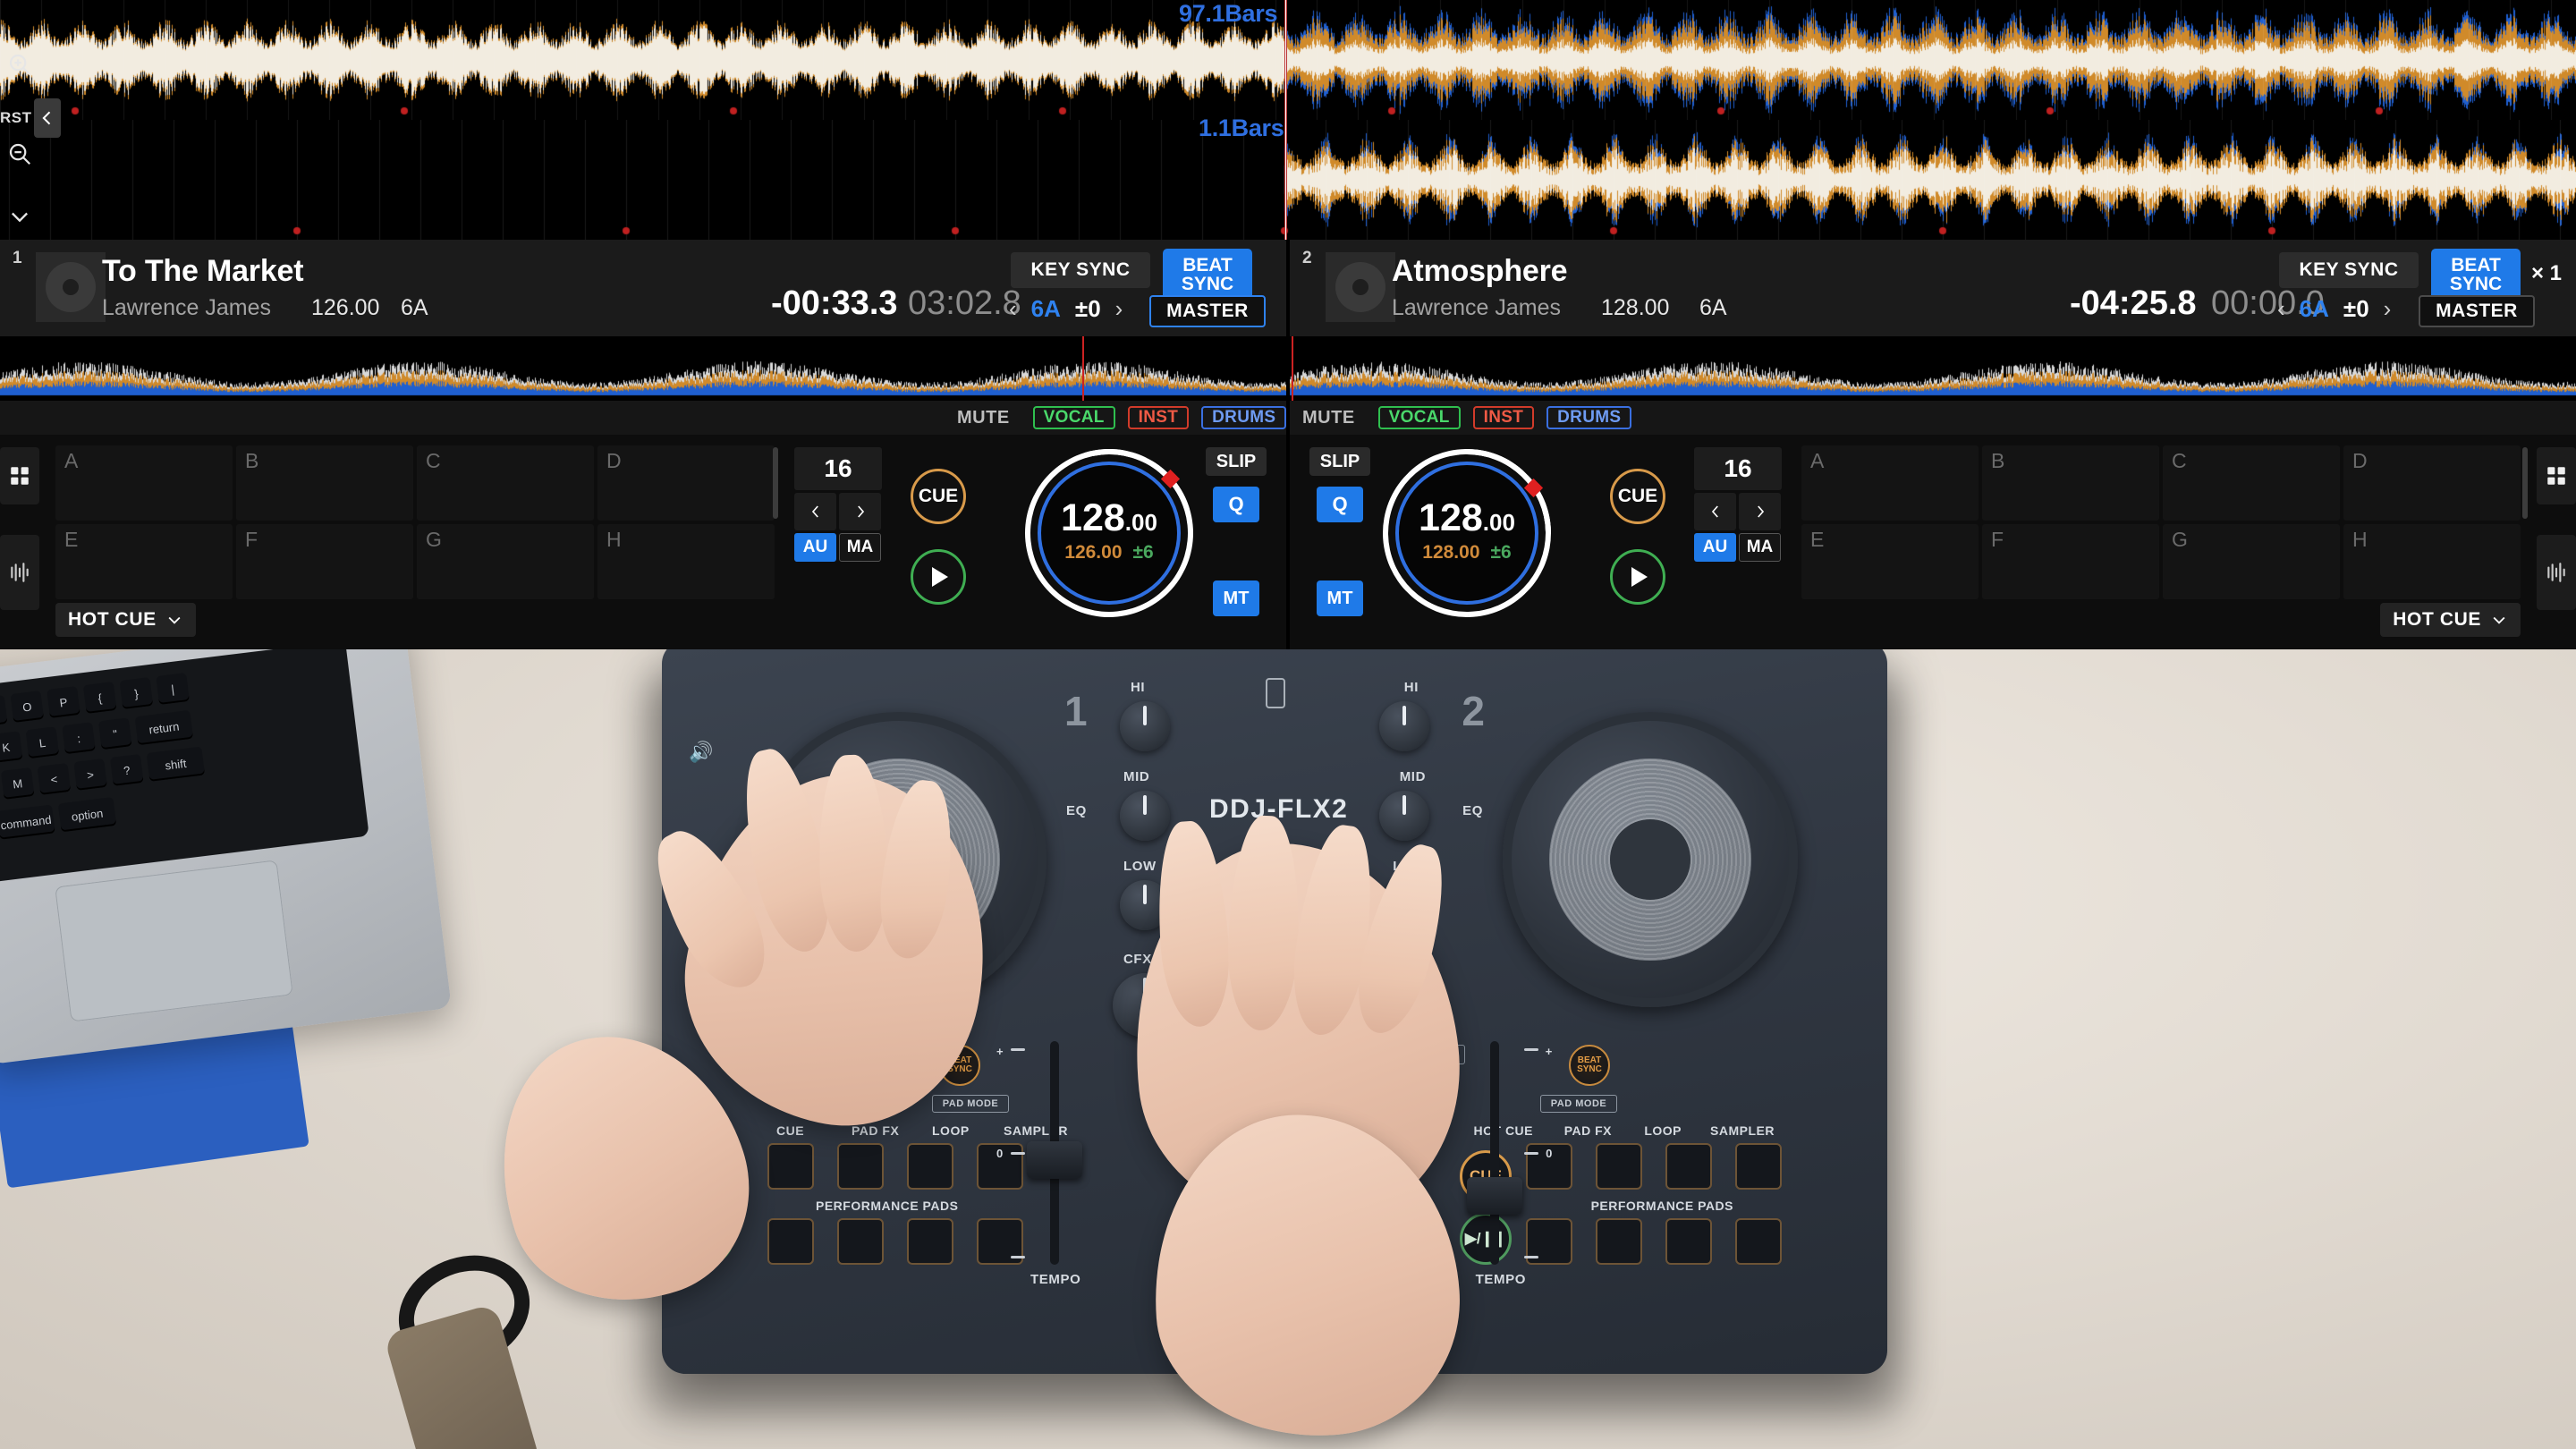 This screenshot has width=2576, height=1449. What do you see at coordinates (324, 483) in the screenshot?
I see `deck-1-pad-b: B` at bounding box center [324, 483].